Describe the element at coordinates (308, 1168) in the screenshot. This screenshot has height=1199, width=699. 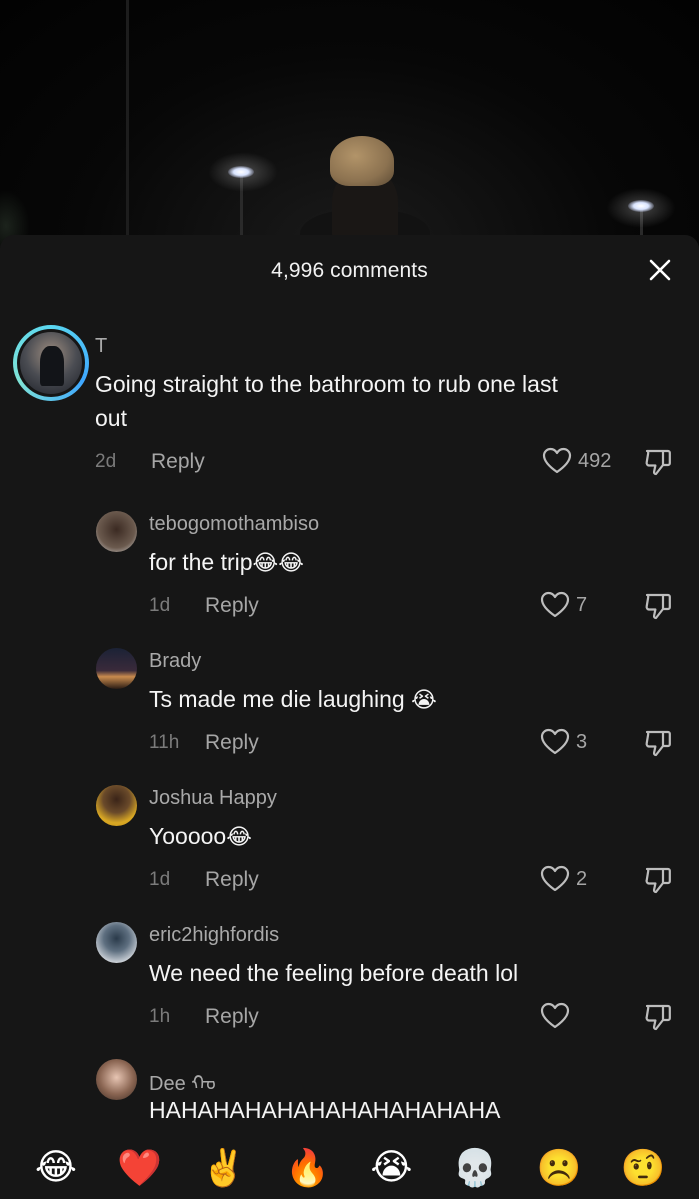
I see `fire-emoji-button: 🔥` at that location.